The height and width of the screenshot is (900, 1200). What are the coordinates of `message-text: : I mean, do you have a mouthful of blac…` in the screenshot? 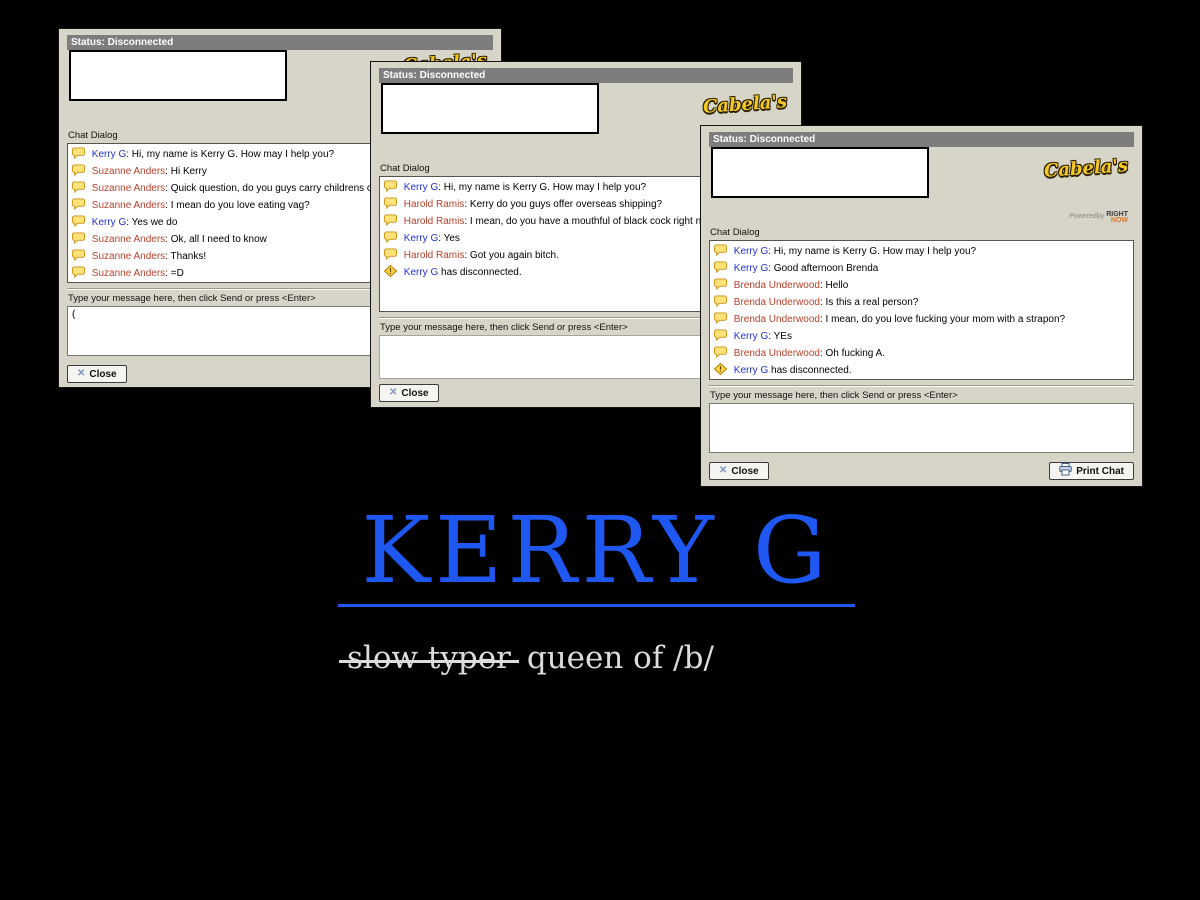 It's located at (592, 221).